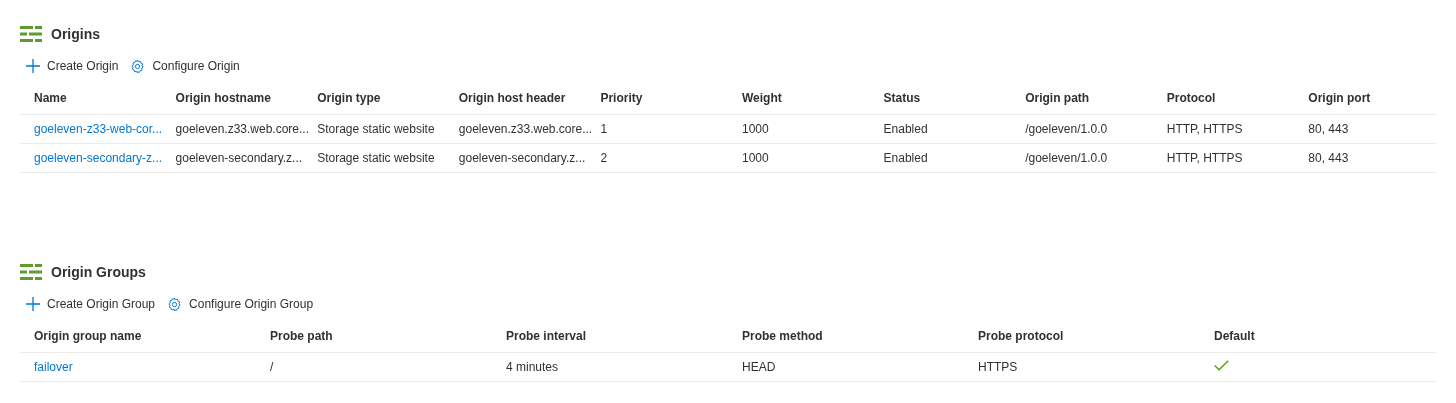  I want to click on section-title: Origins, so click(75, 34).